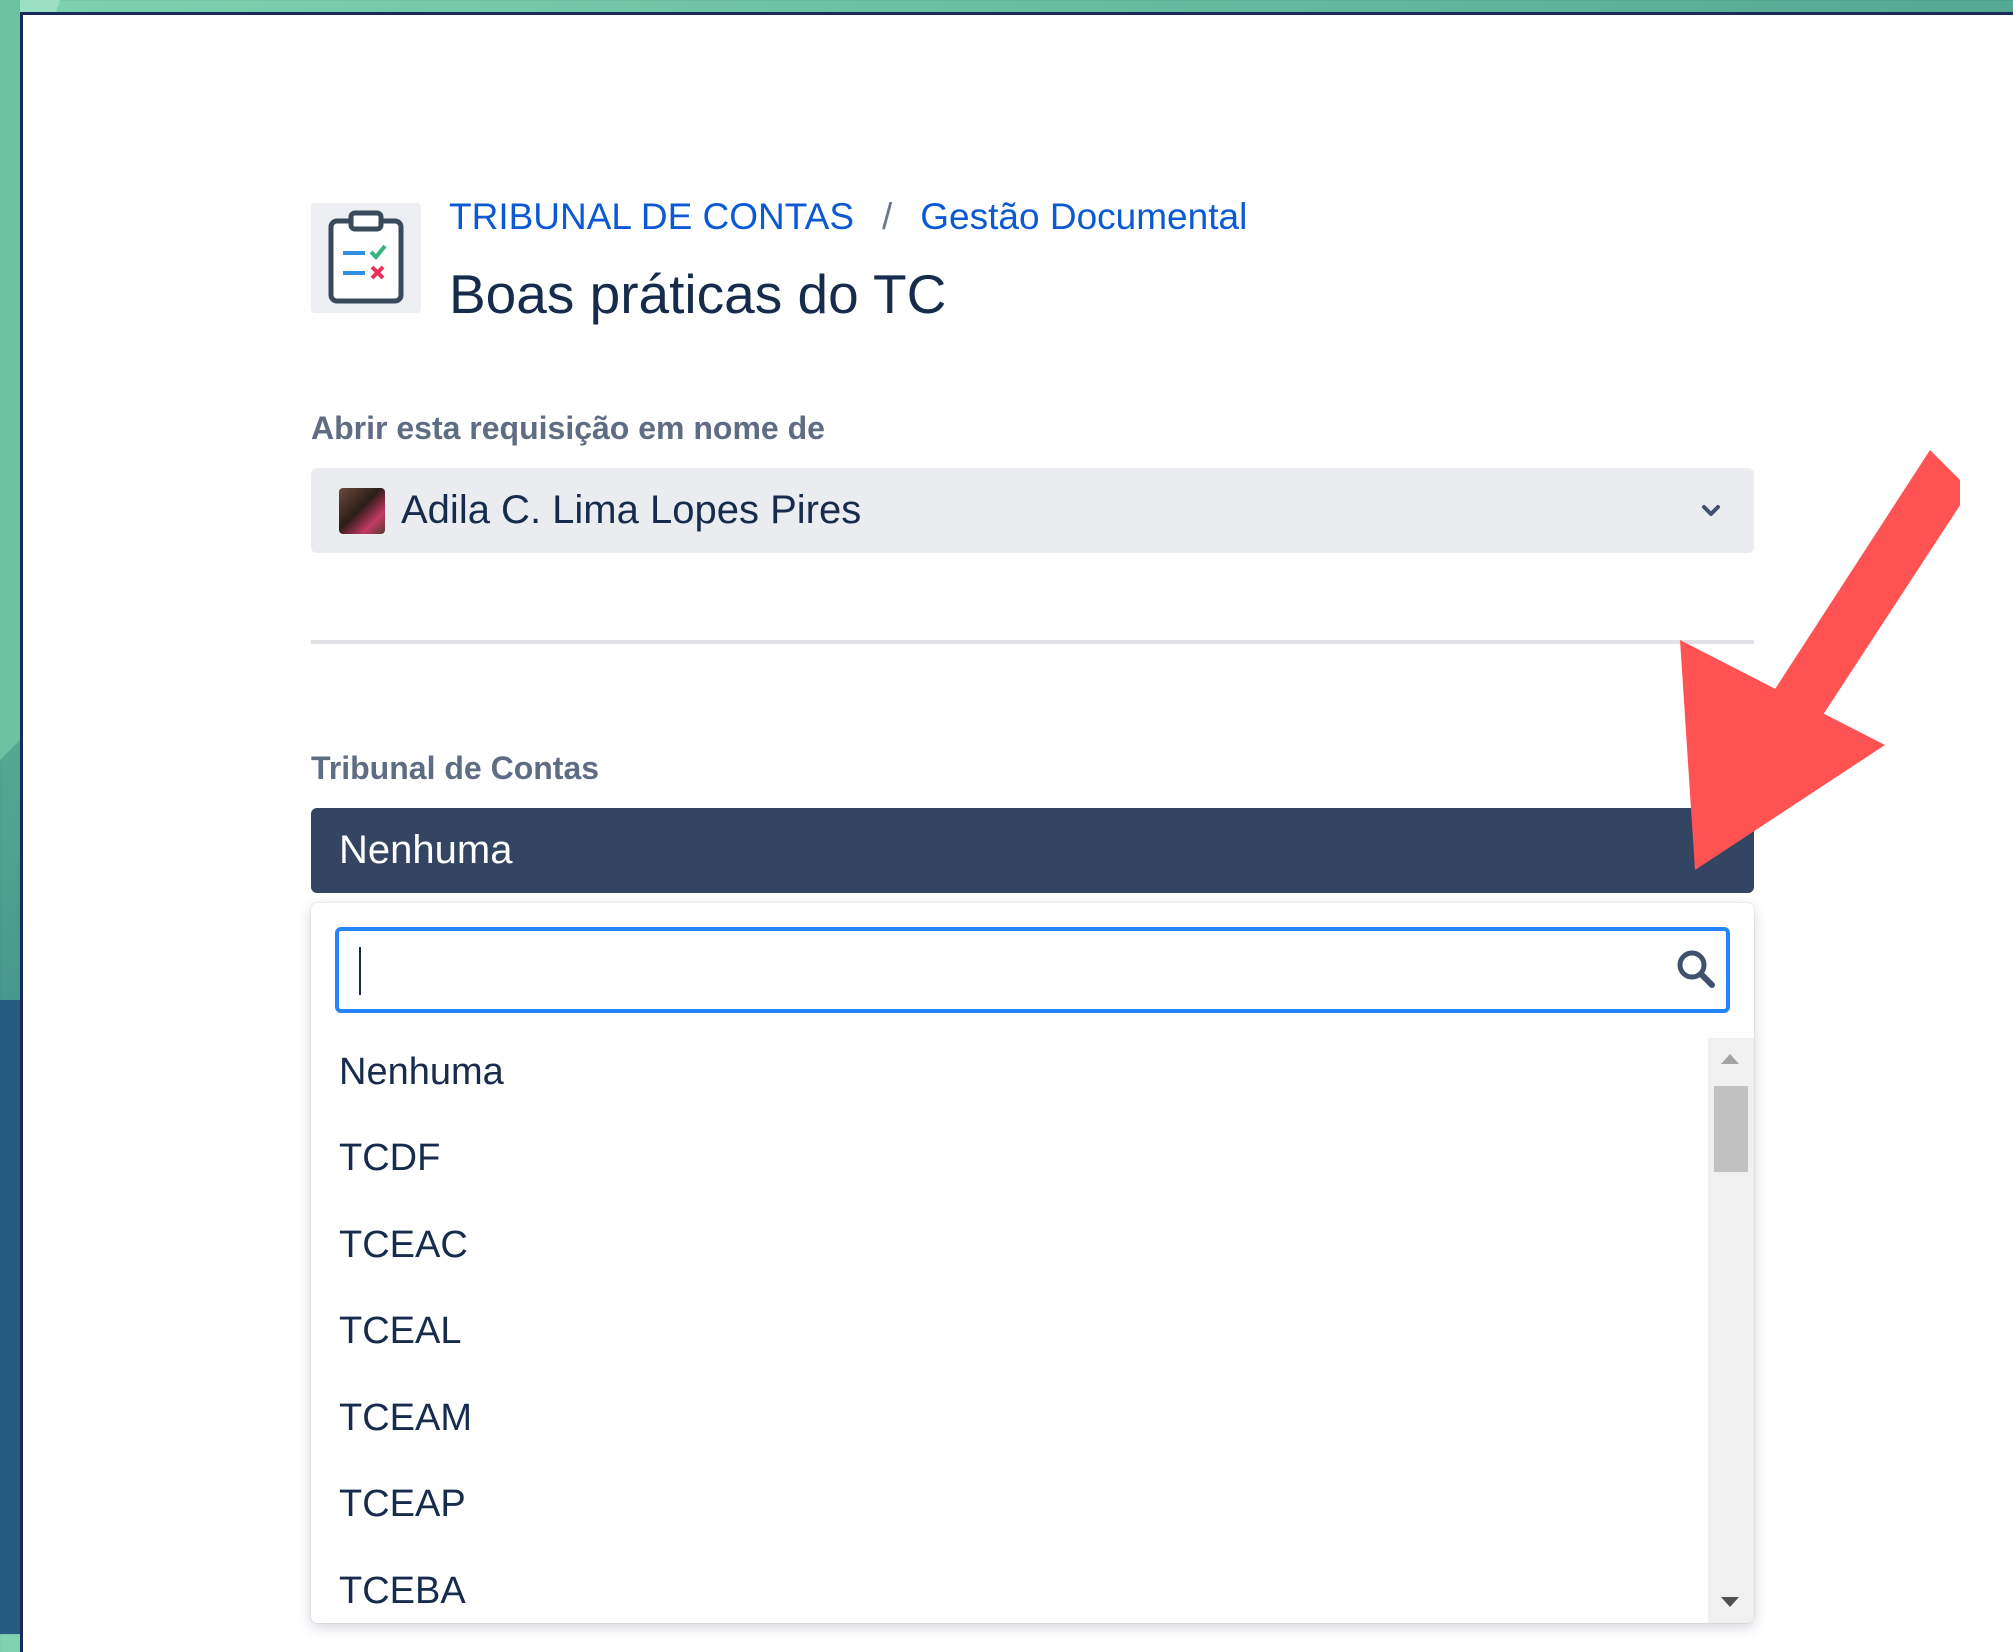 The height and width of the screenshot is (1652, 2013). Describe the element at coordinates (1008, 1585) in the screenshot. I see `option-item: TCEBA` at that location.